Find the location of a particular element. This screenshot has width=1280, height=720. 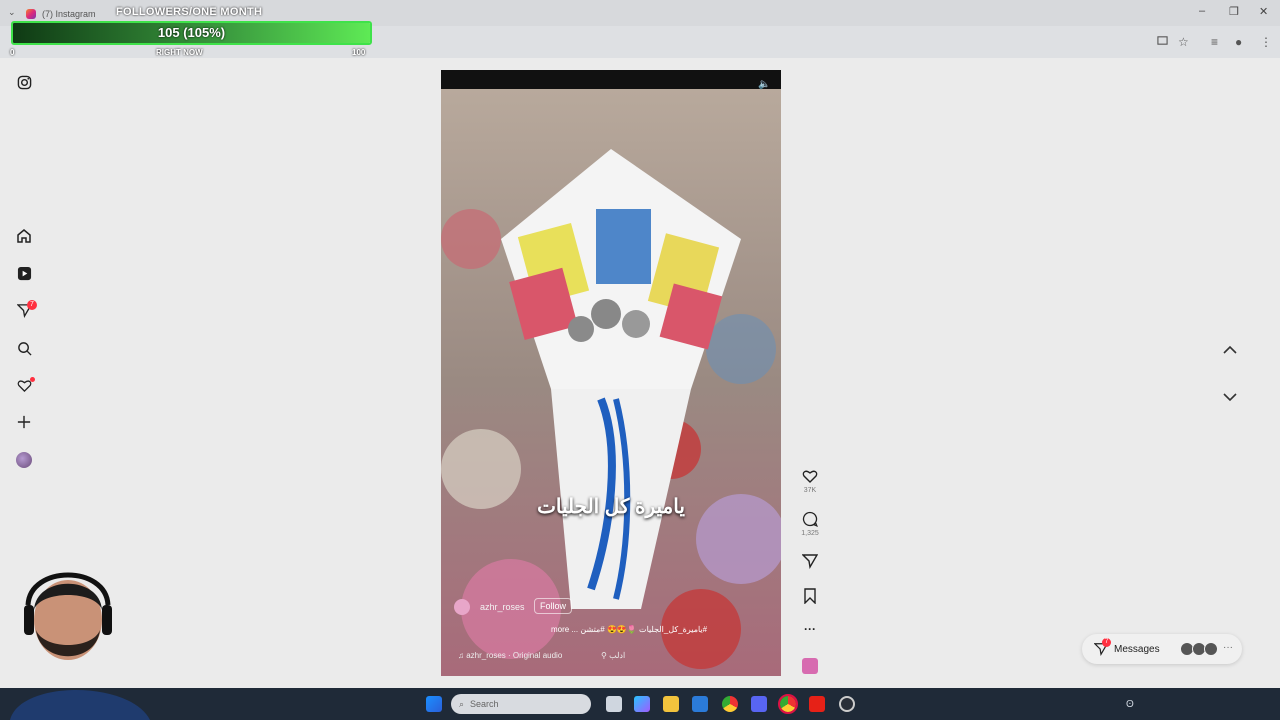

messages-label: Messages is located at coordinates (1137, 649).